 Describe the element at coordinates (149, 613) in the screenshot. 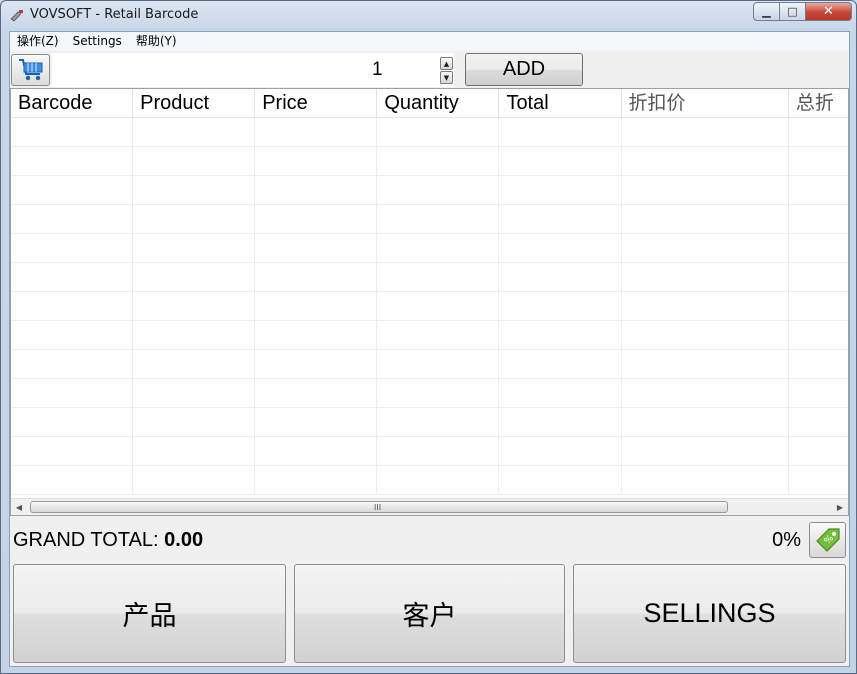

I see `products-button: 产品` at that location.